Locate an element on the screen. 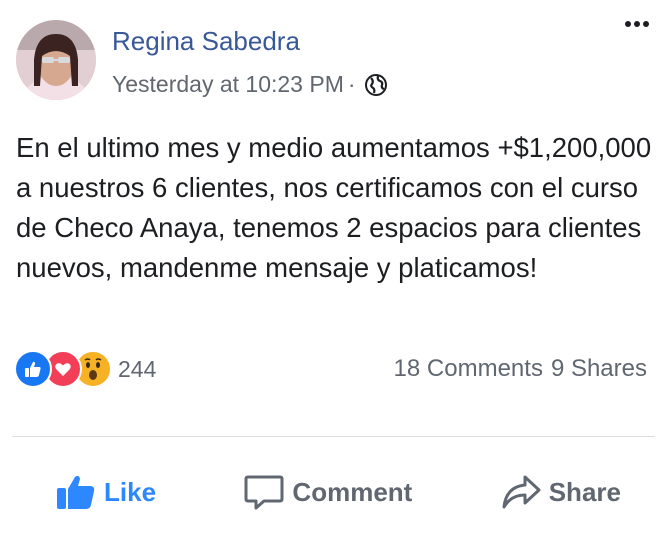 This screenshot has width=671, height=536. like-button: Like is located at coordinates (106, 492).